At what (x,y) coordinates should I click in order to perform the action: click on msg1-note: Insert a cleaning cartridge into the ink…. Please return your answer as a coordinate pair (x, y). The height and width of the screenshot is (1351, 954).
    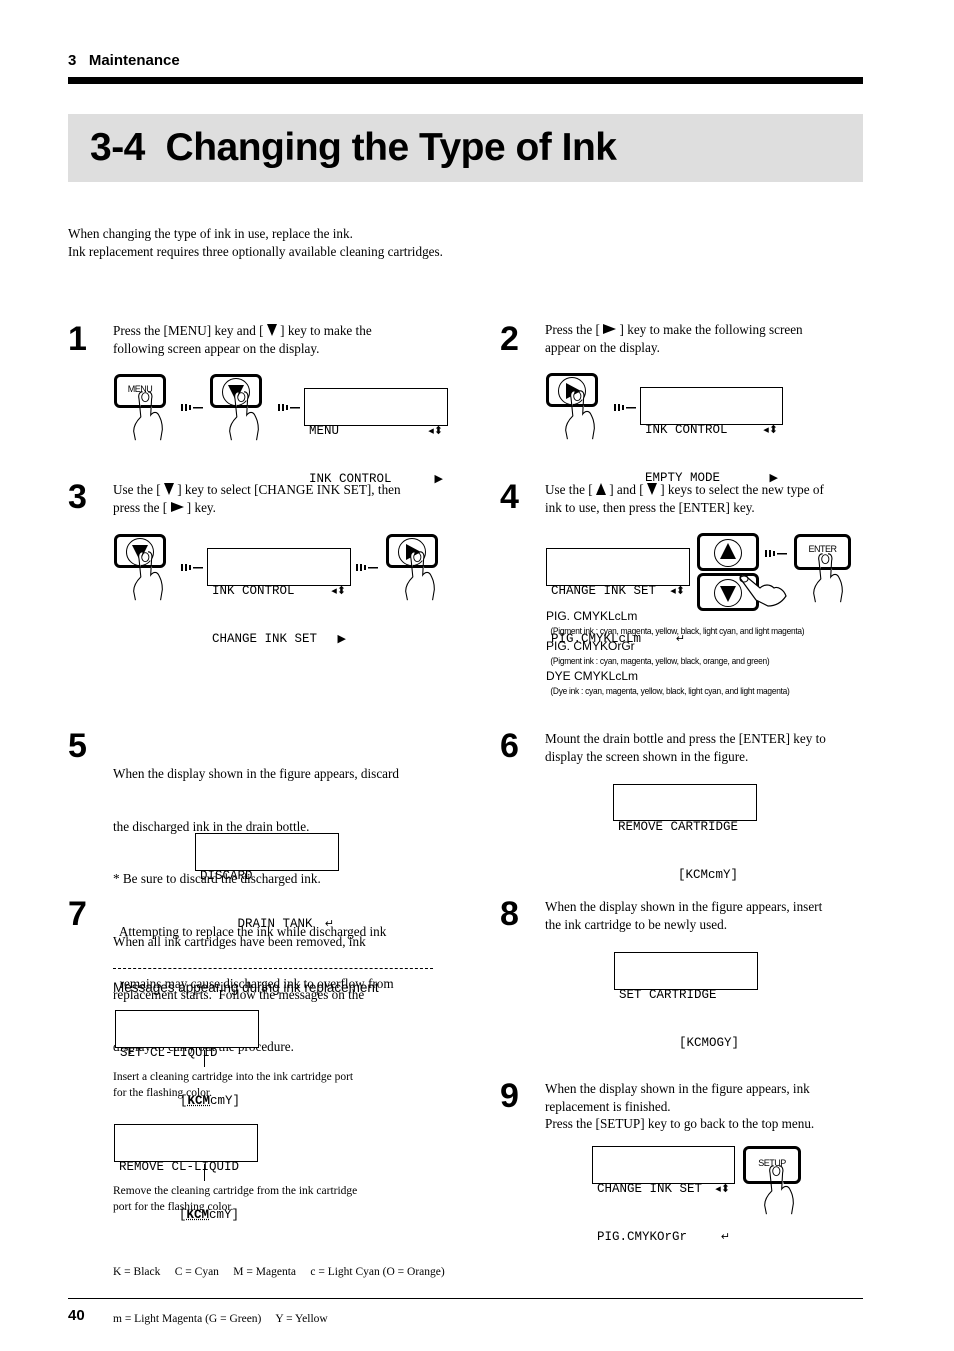
    Looking at the image, I should click on (233, 1085).